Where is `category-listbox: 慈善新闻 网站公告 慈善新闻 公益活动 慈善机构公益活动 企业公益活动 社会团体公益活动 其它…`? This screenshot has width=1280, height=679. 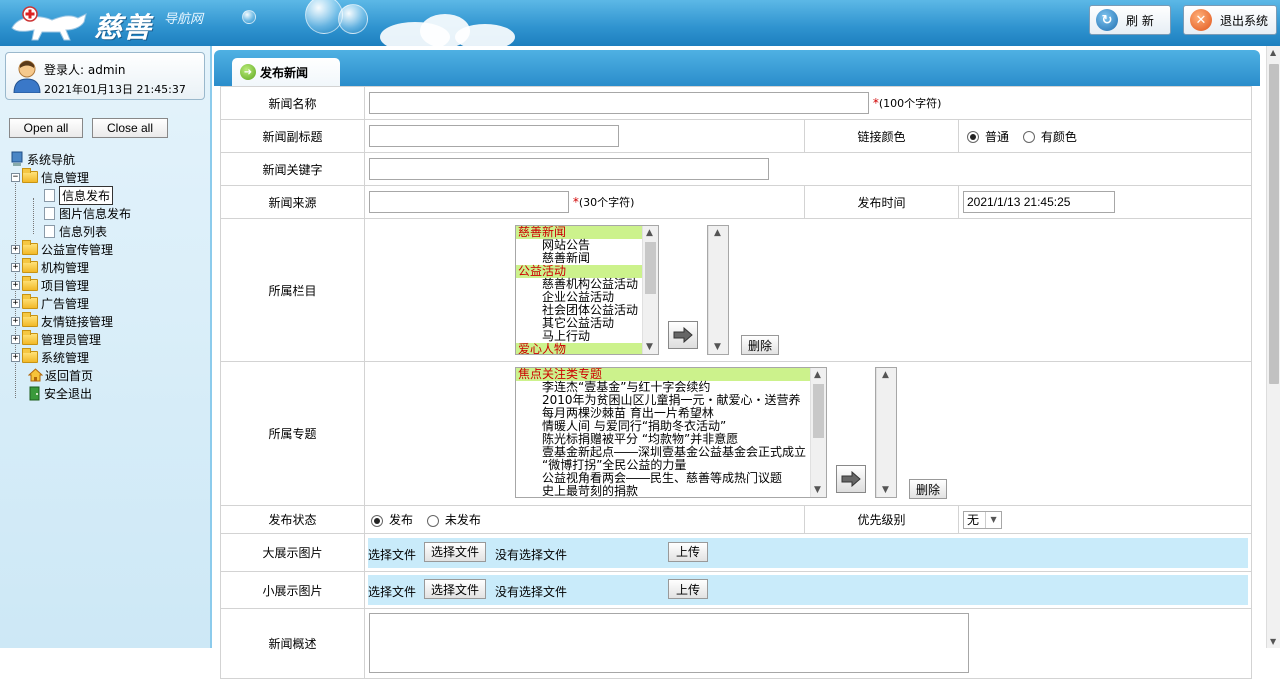
category-listbox: 慈善新闻 网站公告 慈善新闻 公益活动 慈善机构公益活动 企业公益活动 社会团体公益活动 其它… is located at coordinates (587, 290).